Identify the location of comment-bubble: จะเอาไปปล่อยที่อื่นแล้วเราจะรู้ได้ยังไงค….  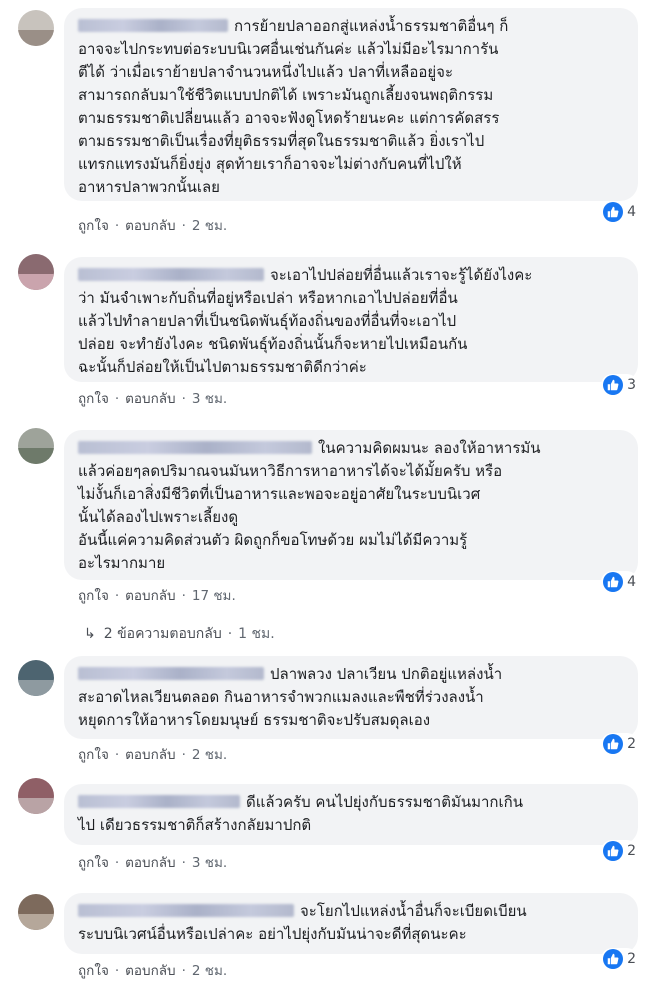
(351, 319).